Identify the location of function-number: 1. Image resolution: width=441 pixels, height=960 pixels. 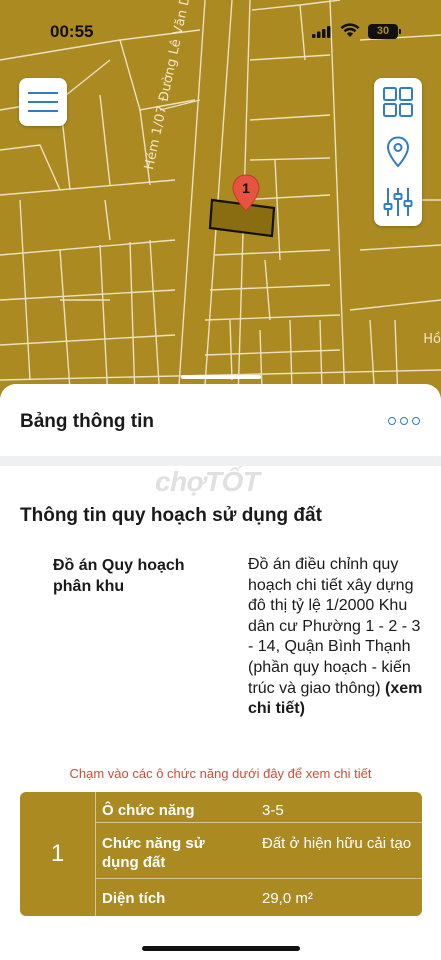
(58, 854).